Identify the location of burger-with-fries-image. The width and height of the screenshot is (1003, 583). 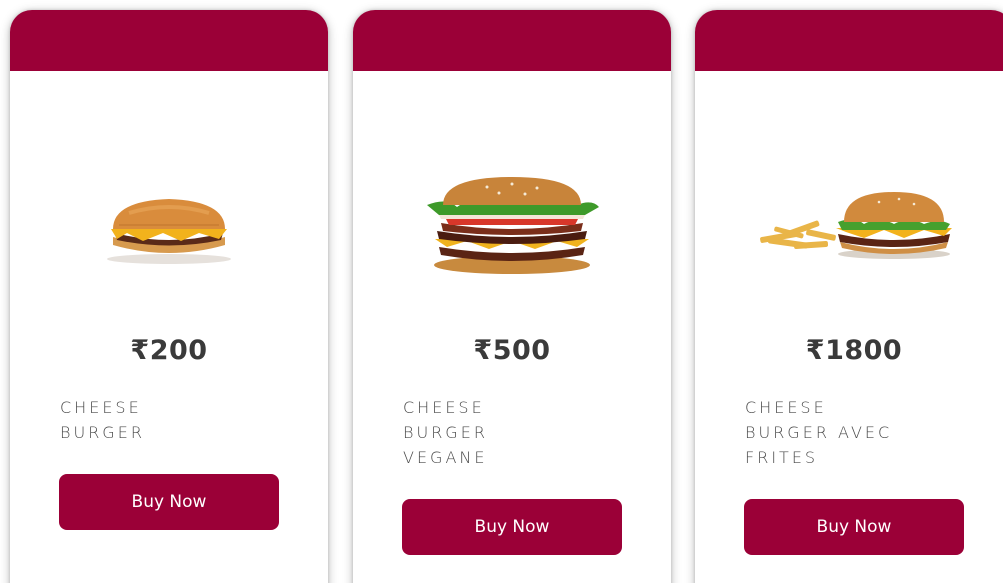
(849, 225).